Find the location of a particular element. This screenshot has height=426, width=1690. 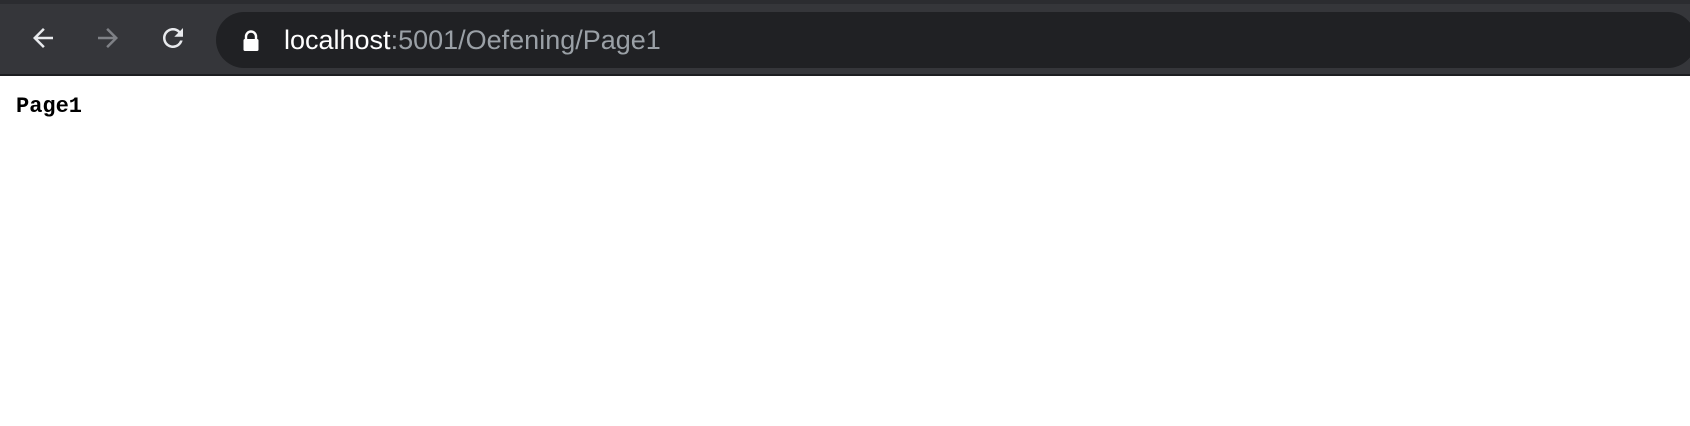

url-host: localhost is located at coordinates (337, 40).